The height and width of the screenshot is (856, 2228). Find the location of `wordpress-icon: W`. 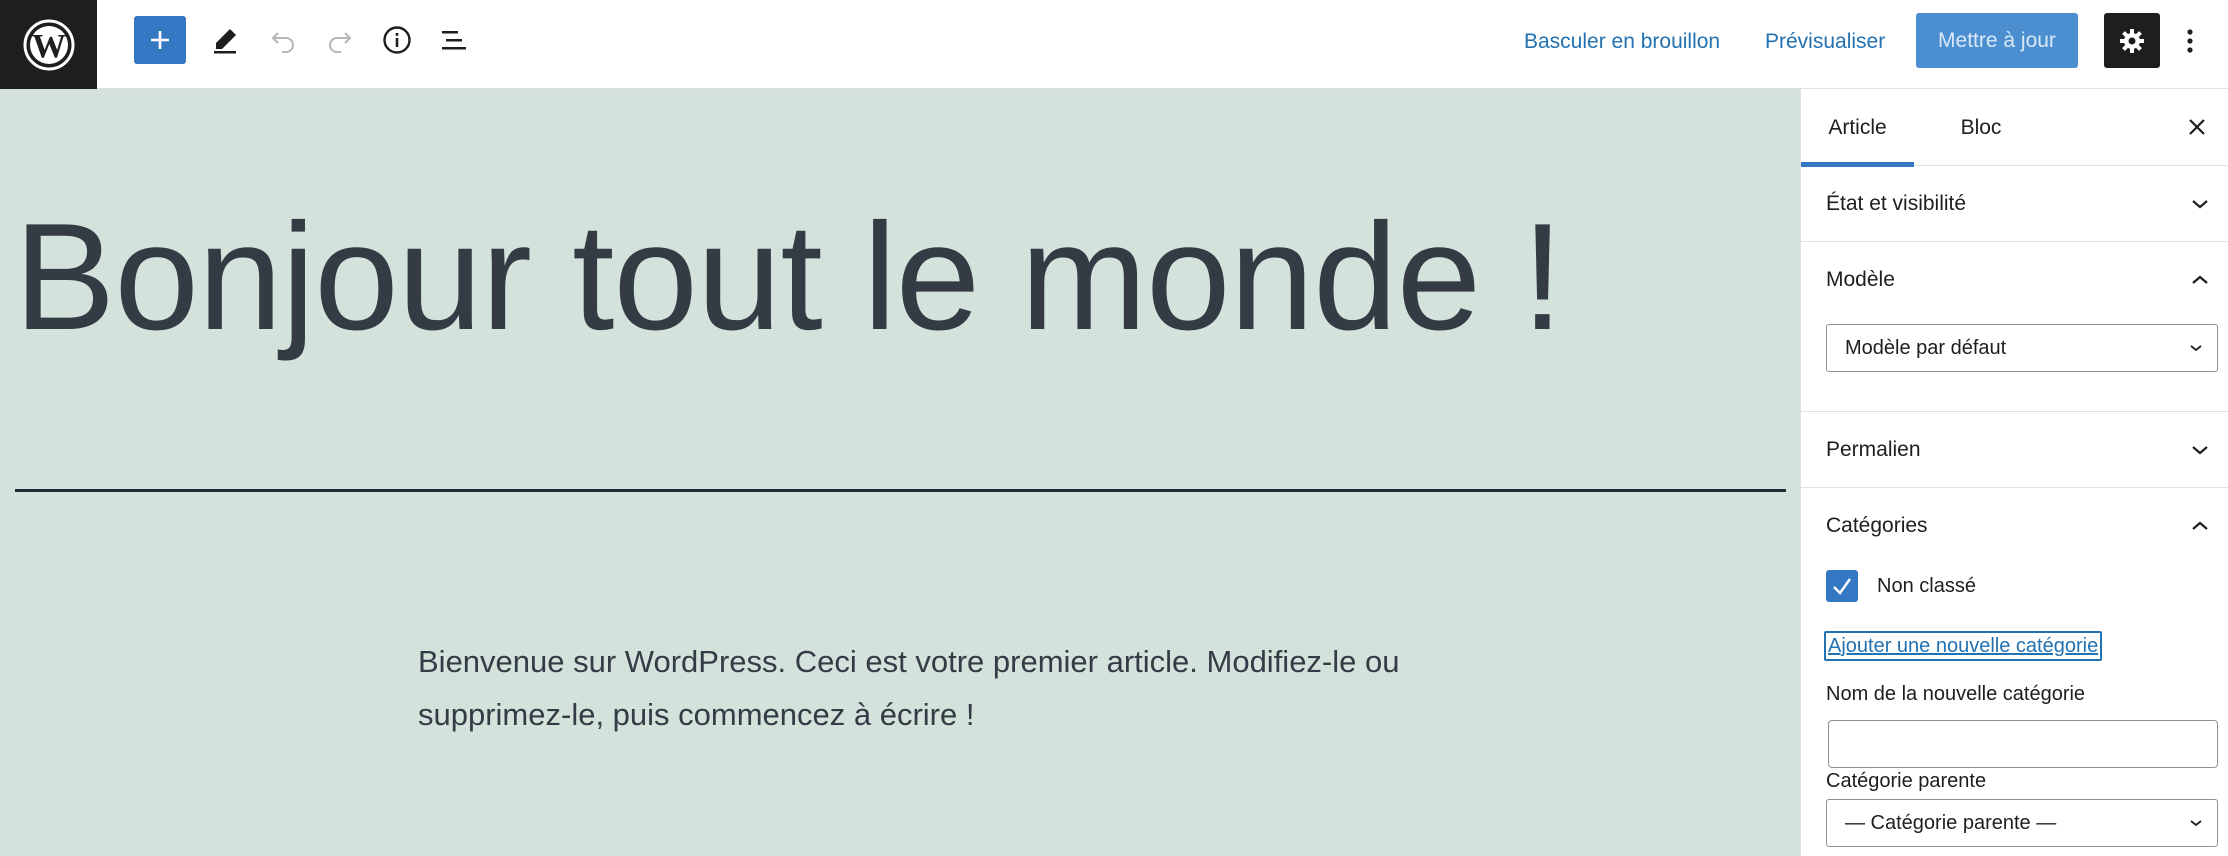

wordpress-icon: W is located at coordinates (48, 44).